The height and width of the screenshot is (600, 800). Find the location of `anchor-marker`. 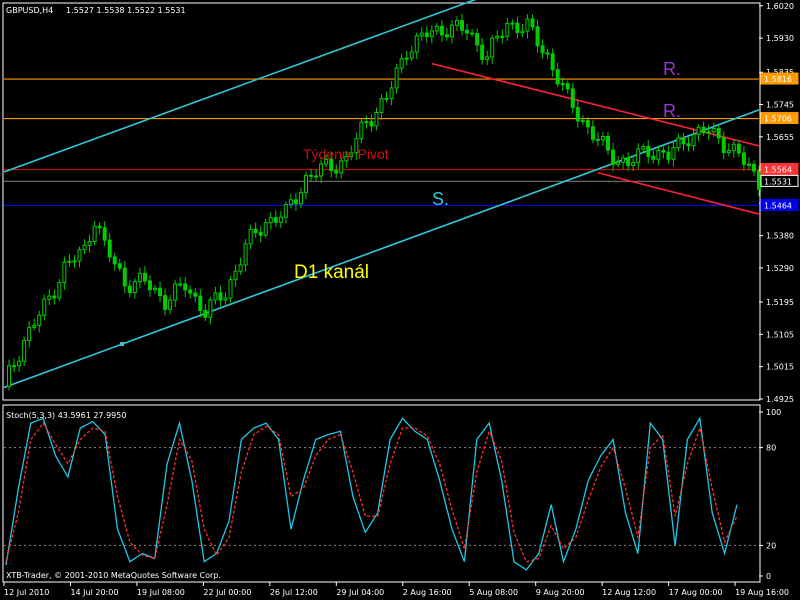

anchor-marker is located at coordinates (122, 344).